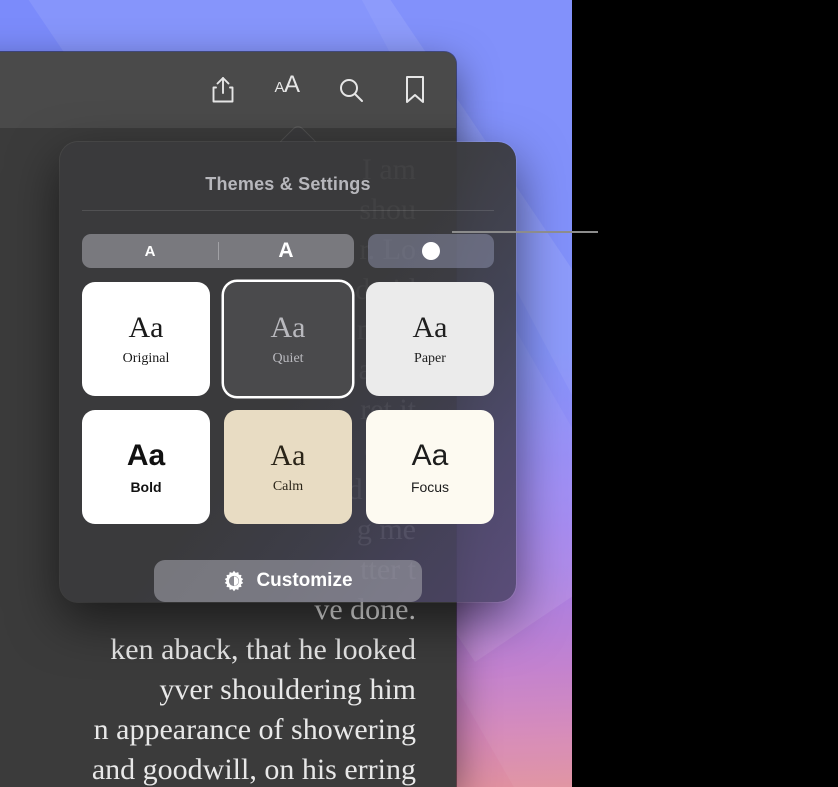 The image size is (838, 787). What do you see at coordinates (146, 358) in the screenshot?
I see `theme-label: Original` at bounding box center [146, 358].